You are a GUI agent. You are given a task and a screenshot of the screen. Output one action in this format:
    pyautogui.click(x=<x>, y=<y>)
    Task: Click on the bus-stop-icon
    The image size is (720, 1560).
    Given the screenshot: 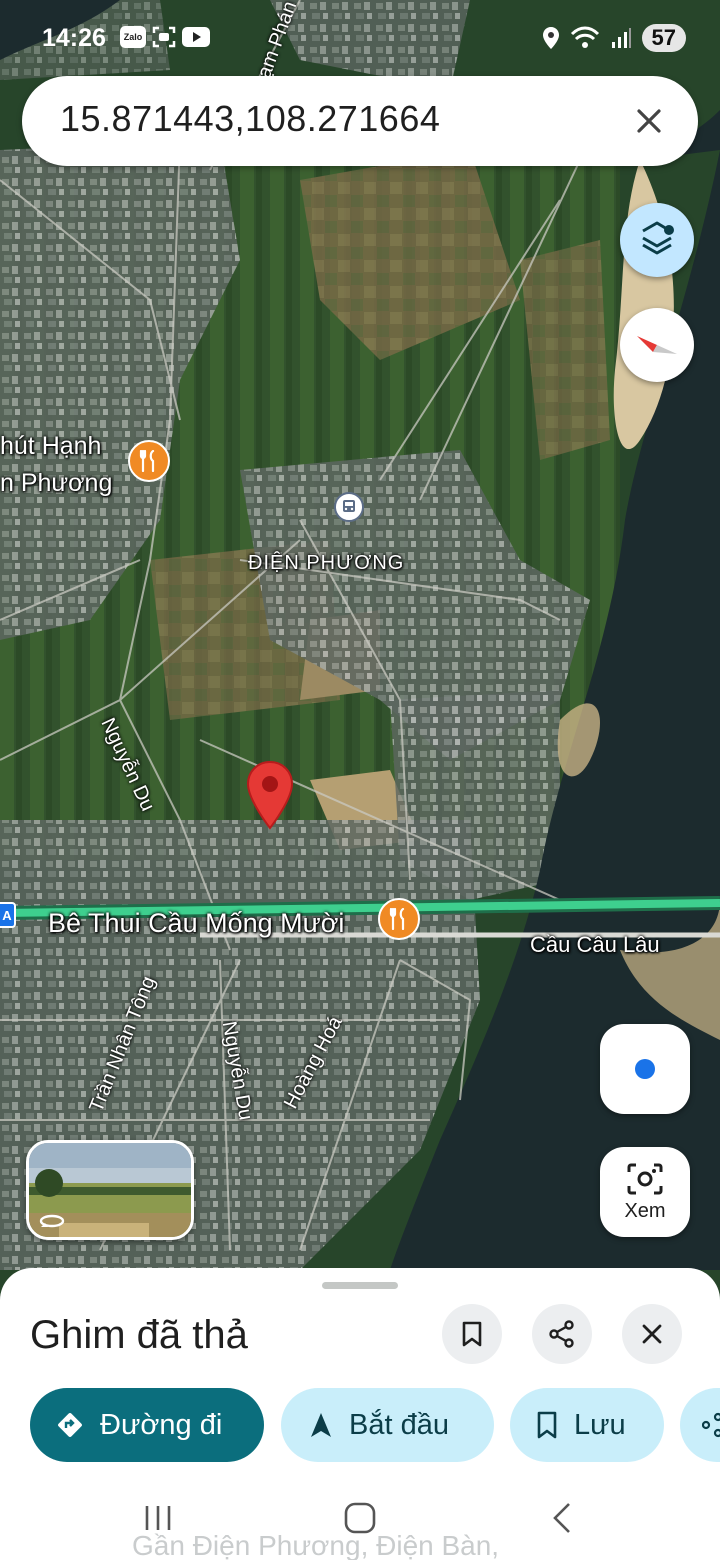 What is the action you would take?
    pyautogui.click(x=349, y=507)
    